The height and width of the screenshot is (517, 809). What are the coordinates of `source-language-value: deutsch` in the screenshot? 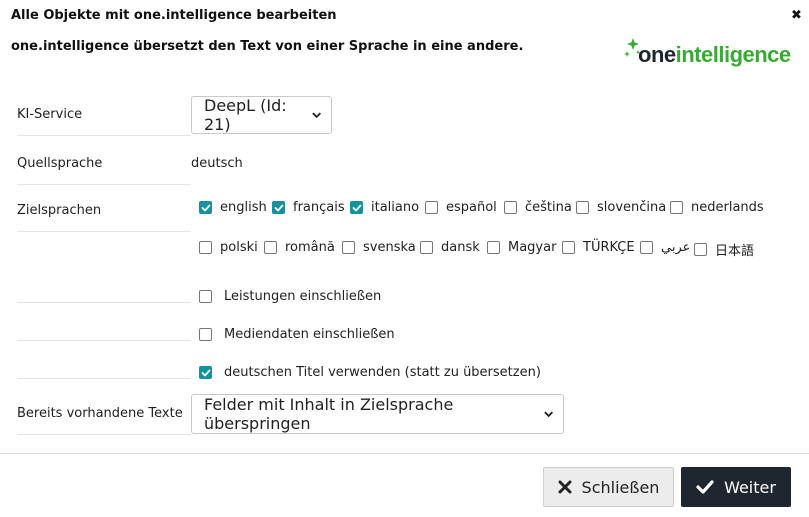 It's located at (217, 163).